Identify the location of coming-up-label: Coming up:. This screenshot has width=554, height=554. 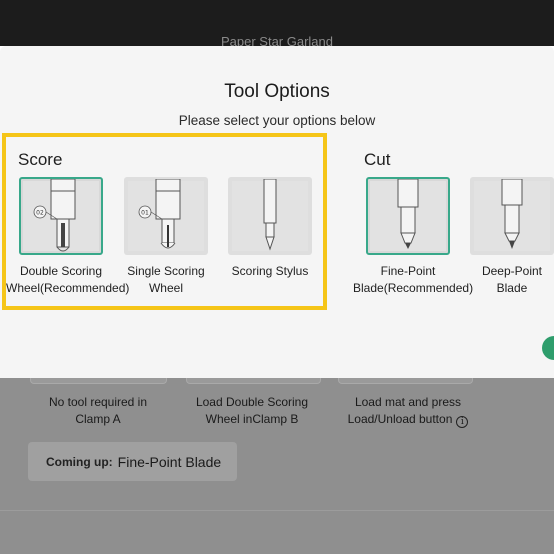
(79, 461).